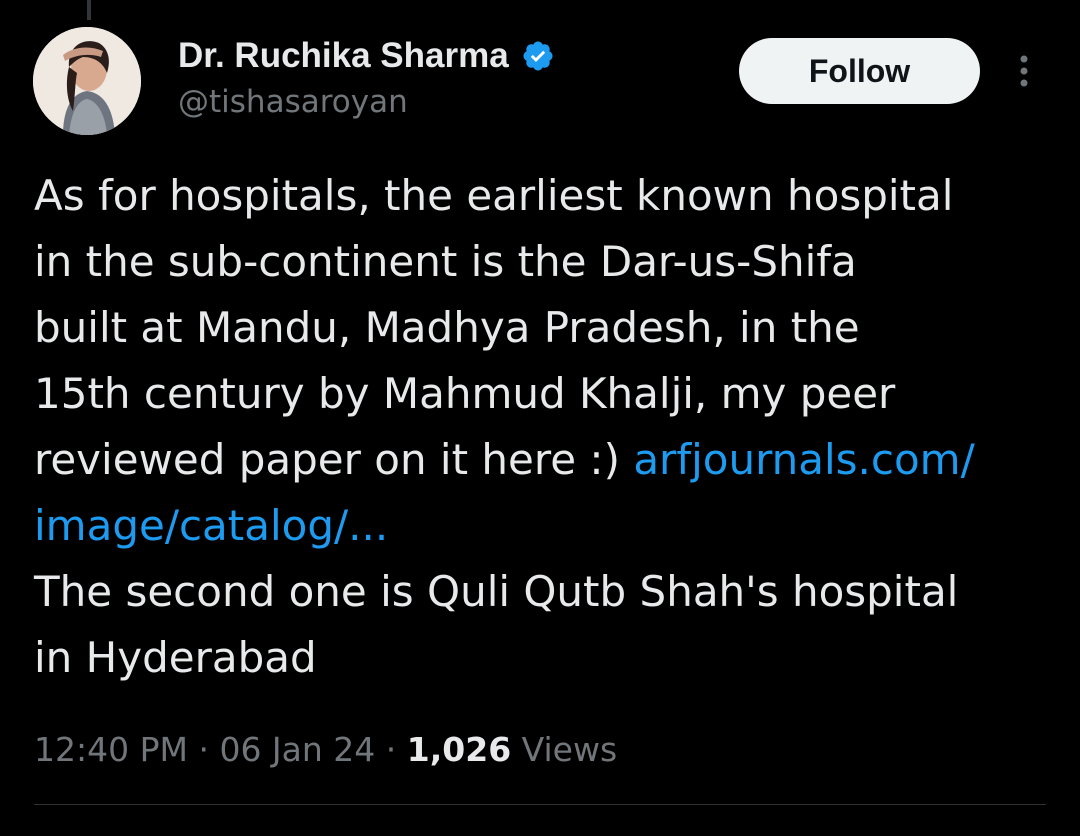  I want to click on tweet-meta: 12:40 PM · 06 Jan 24 · 1,026 Views, so click(325, 750).